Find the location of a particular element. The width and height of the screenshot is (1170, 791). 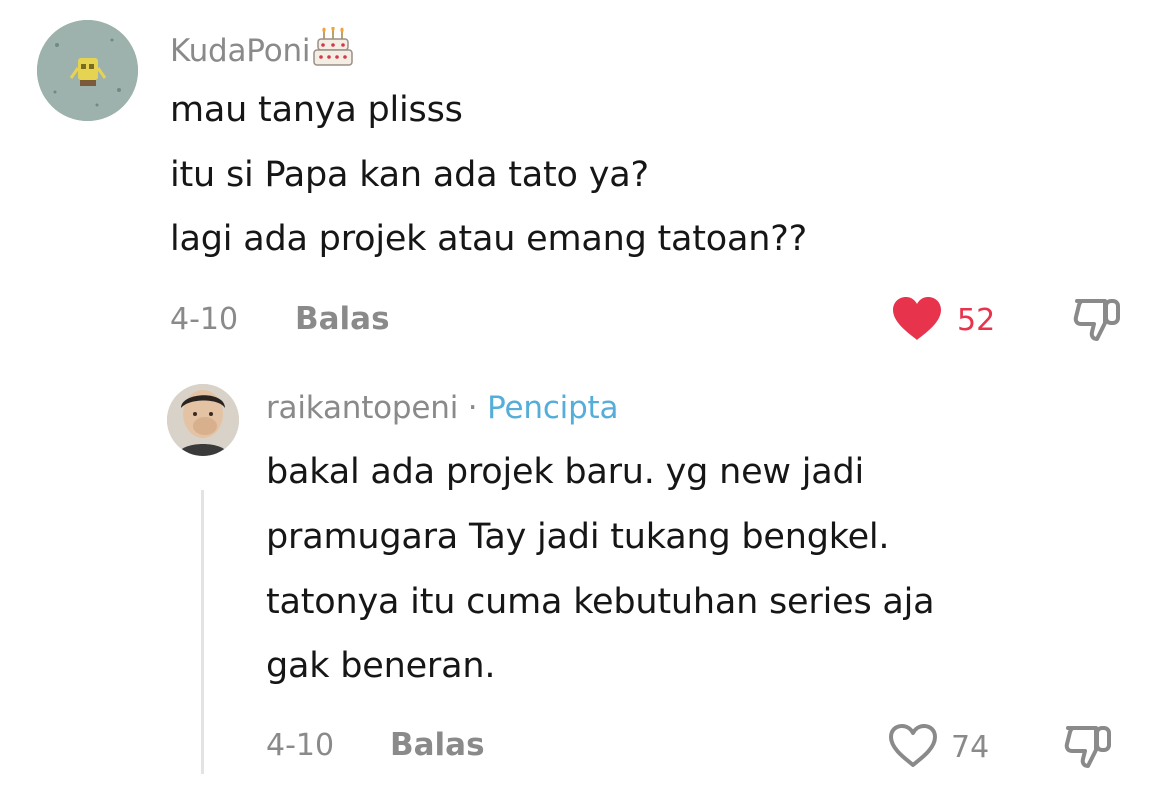

comment-text-line: lagi ada projek atau emang tatoan?? is located at coordinates (488, 239).